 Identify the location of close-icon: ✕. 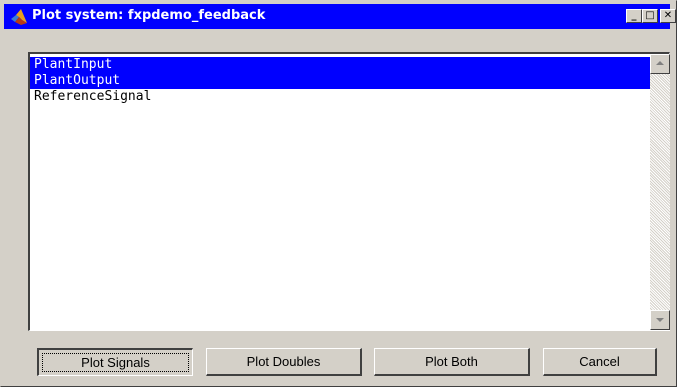
(668, 15).